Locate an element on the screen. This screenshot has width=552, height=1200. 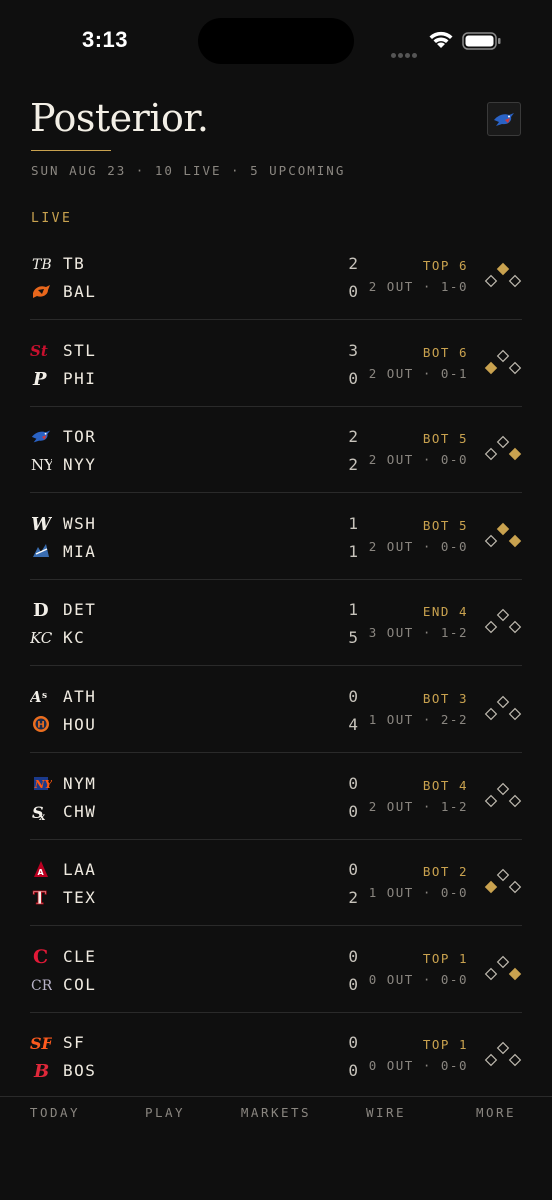
outs-count: 2 OUT · 1-2 is located at coordinates (418, 806).